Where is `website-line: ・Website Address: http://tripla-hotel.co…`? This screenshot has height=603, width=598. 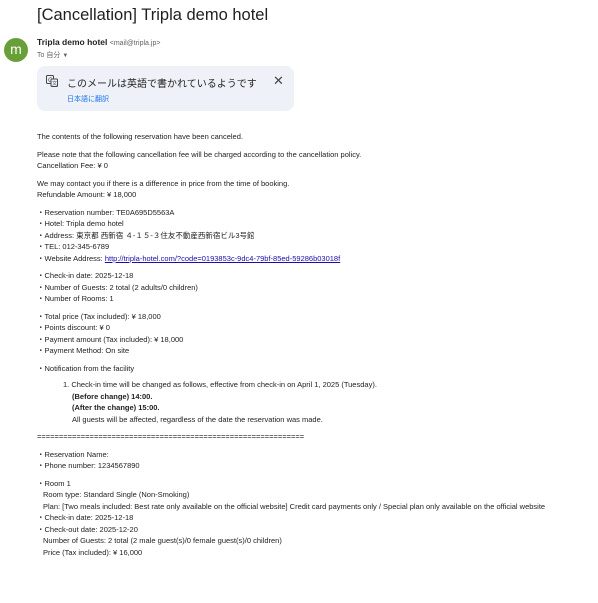
website-line: ・Website Address: http://tripla-hotel.co… is located at coordinates (317, 259).